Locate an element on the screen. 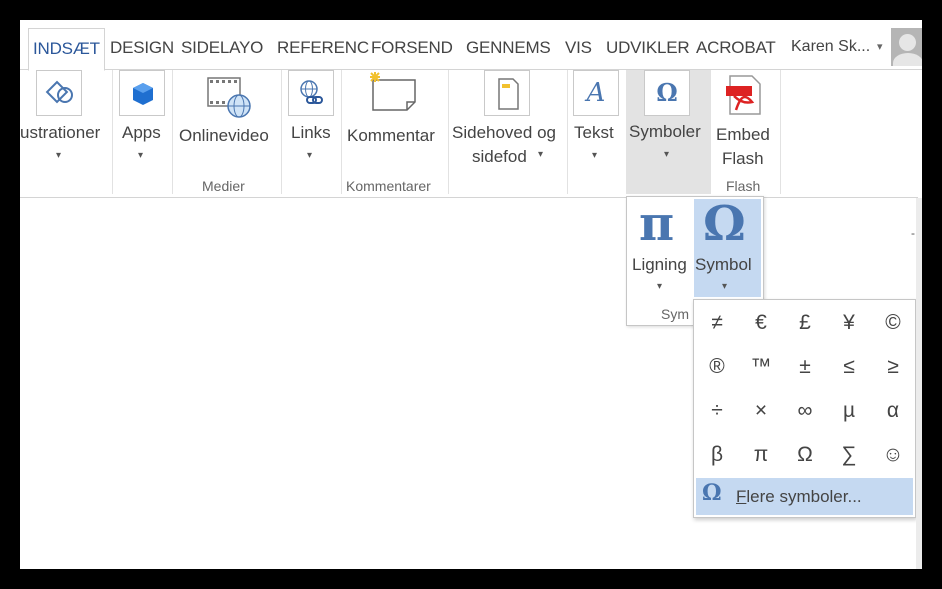 The image size is (942, 589). symbol-cell: ≠ is located at coordinates (717, 323).